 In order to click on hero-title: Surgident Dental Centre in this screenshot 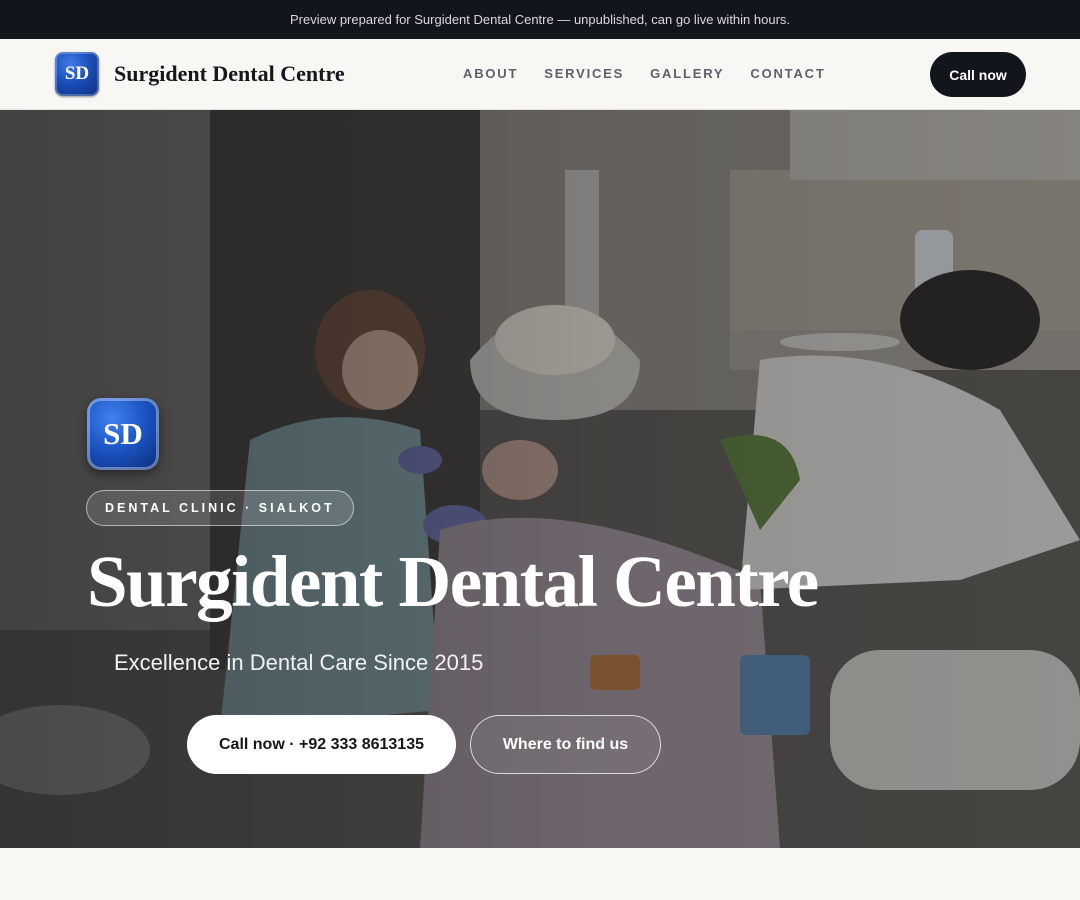, I will do `click(453, 581)`.